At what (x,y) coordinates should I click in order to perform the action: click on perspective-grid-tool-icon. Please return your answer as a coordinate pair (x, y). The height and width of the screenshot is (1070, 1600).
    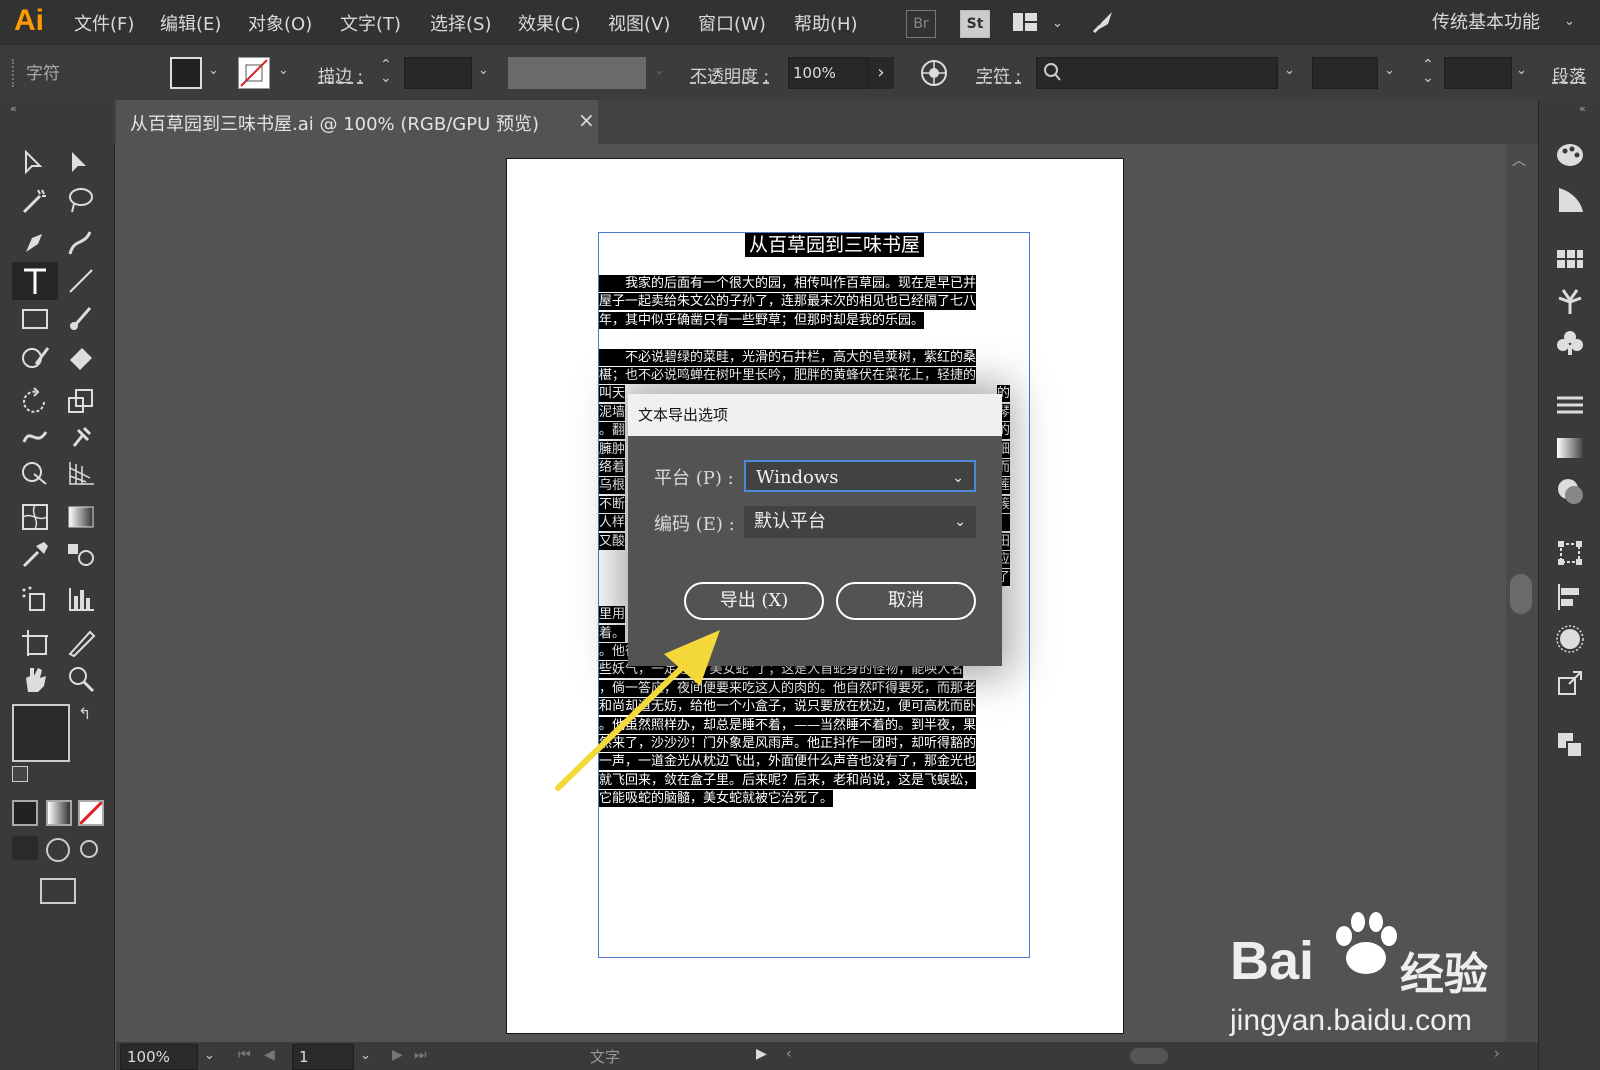
    Looking at the image, I should click on (83, 474).